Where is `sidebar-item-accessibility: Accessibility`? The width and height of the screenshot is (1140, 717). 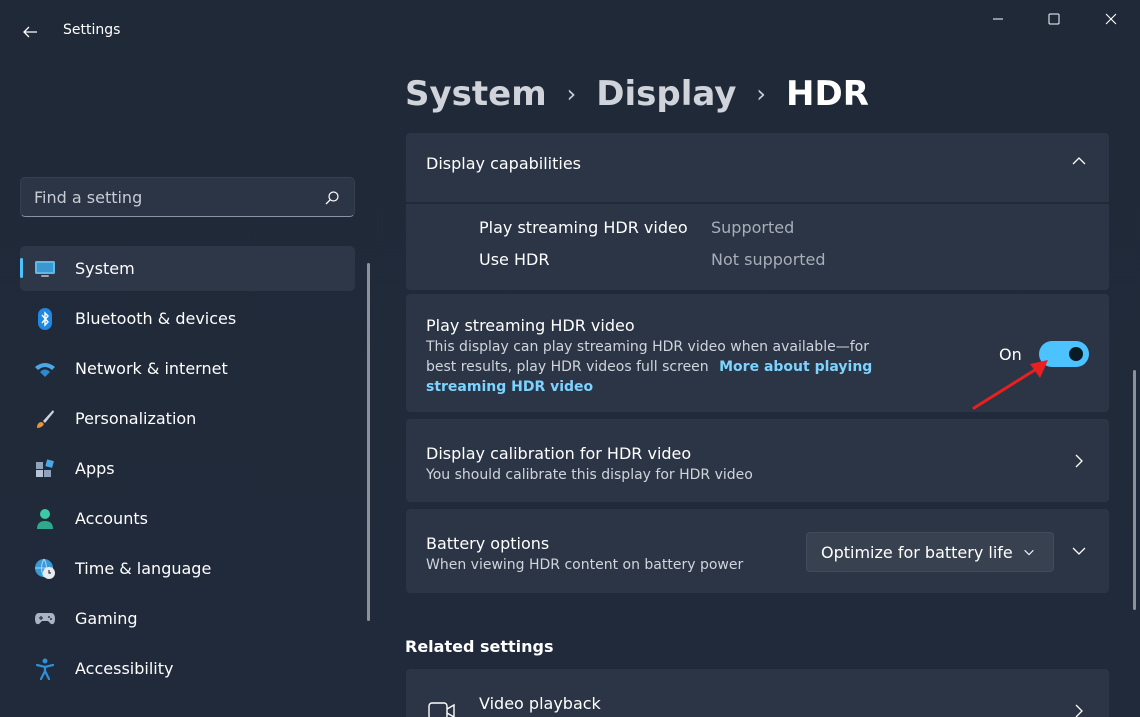
sidebar-item-accessibility: Accessibility is located at coordinates (187, 668).